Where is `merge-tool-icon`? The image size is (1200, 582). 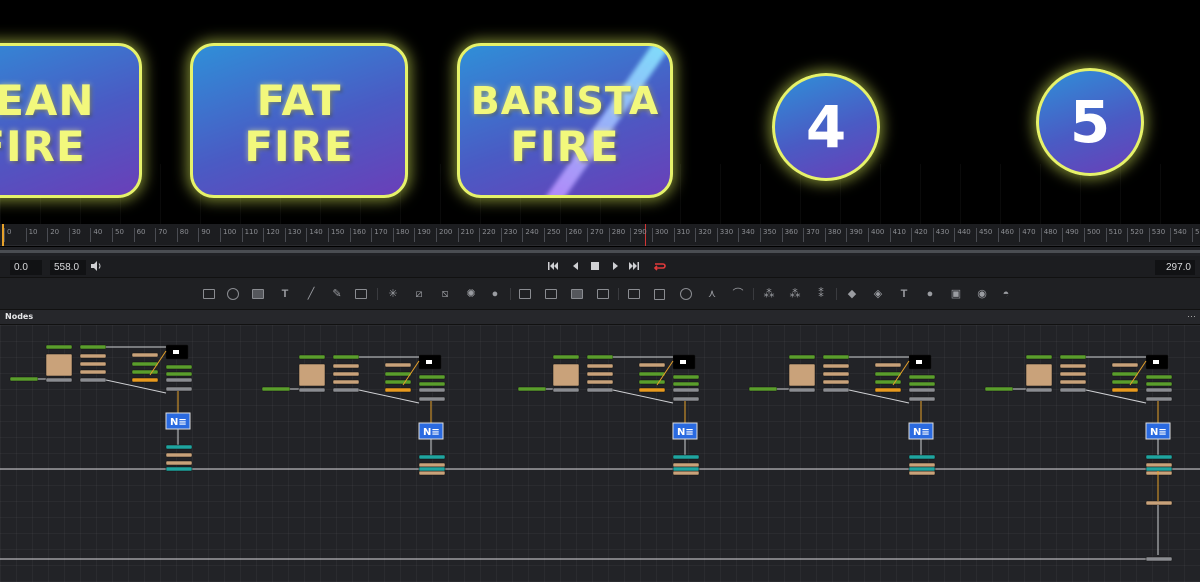
merge-tool-icon is located at coordinates (233, 294).